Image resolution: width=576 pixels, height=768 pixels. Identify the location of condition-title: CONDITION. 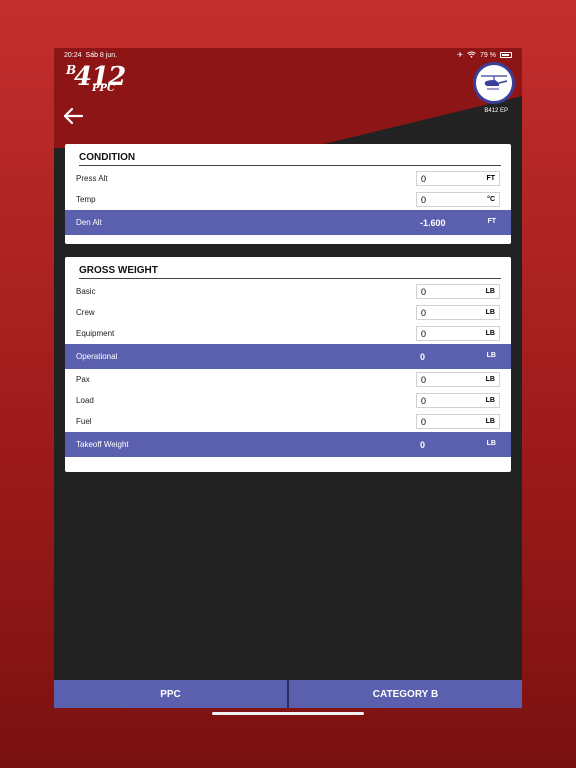
(290, 159).